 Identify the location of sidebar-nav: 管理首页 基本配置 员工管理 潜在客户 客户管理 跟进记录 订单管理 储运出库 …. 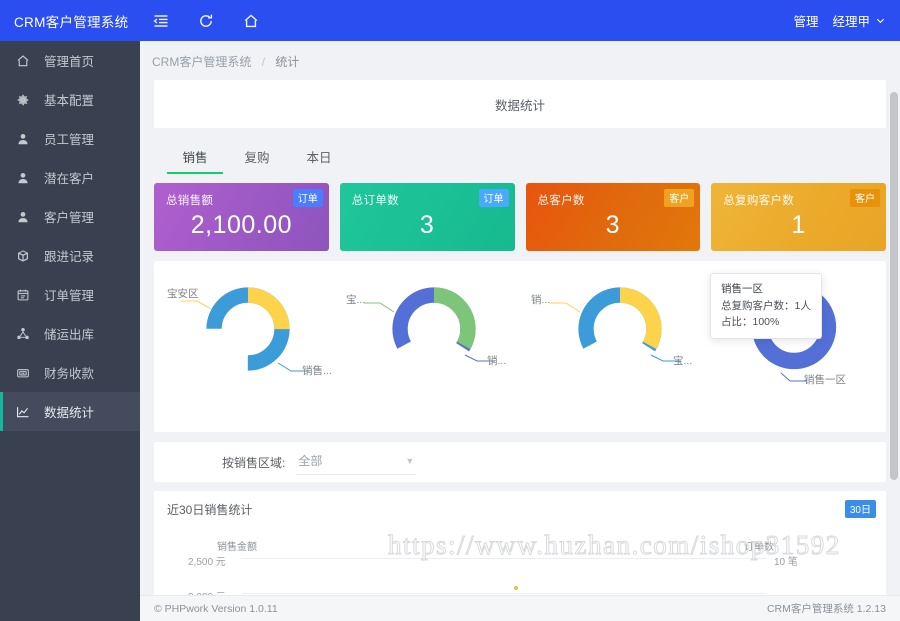
(70, 331).